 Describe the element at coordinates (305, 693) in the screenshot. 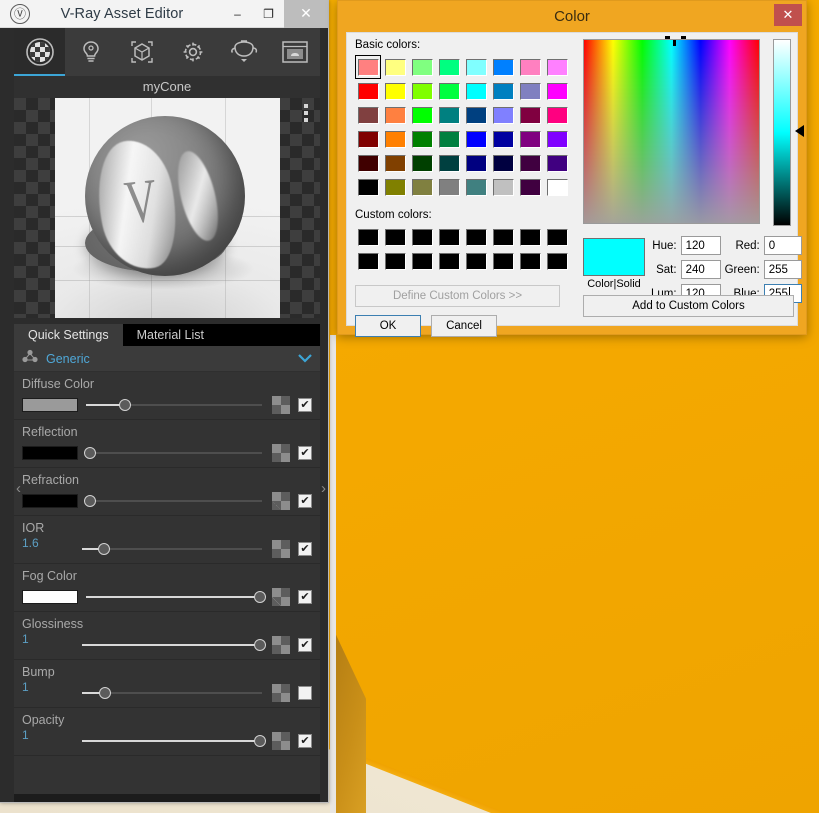

I see `property-enable-checkbox` at that location.